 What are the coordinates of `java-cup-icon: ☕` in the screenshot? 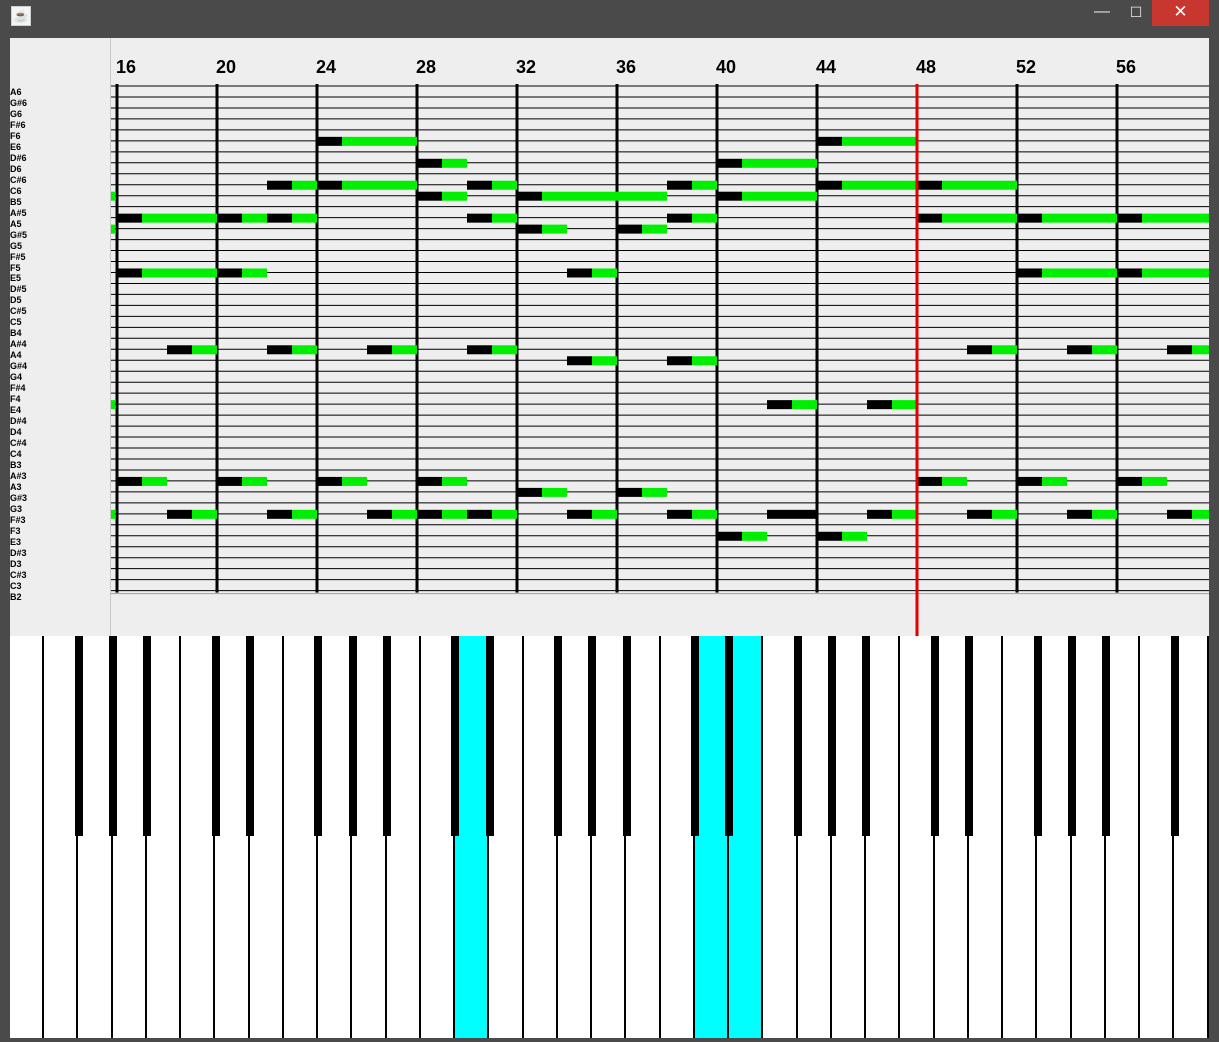 It's located at (21, 16).